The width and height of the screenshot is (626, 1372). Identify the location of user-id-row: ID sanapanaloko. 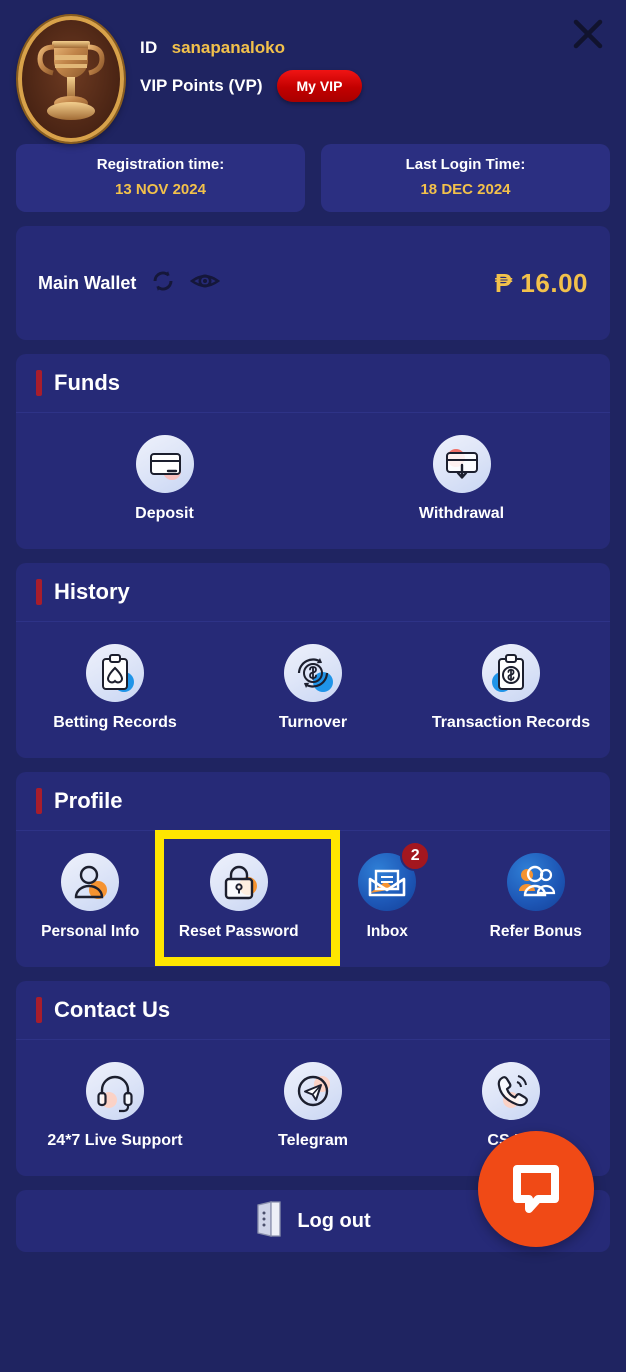
(212, 48).